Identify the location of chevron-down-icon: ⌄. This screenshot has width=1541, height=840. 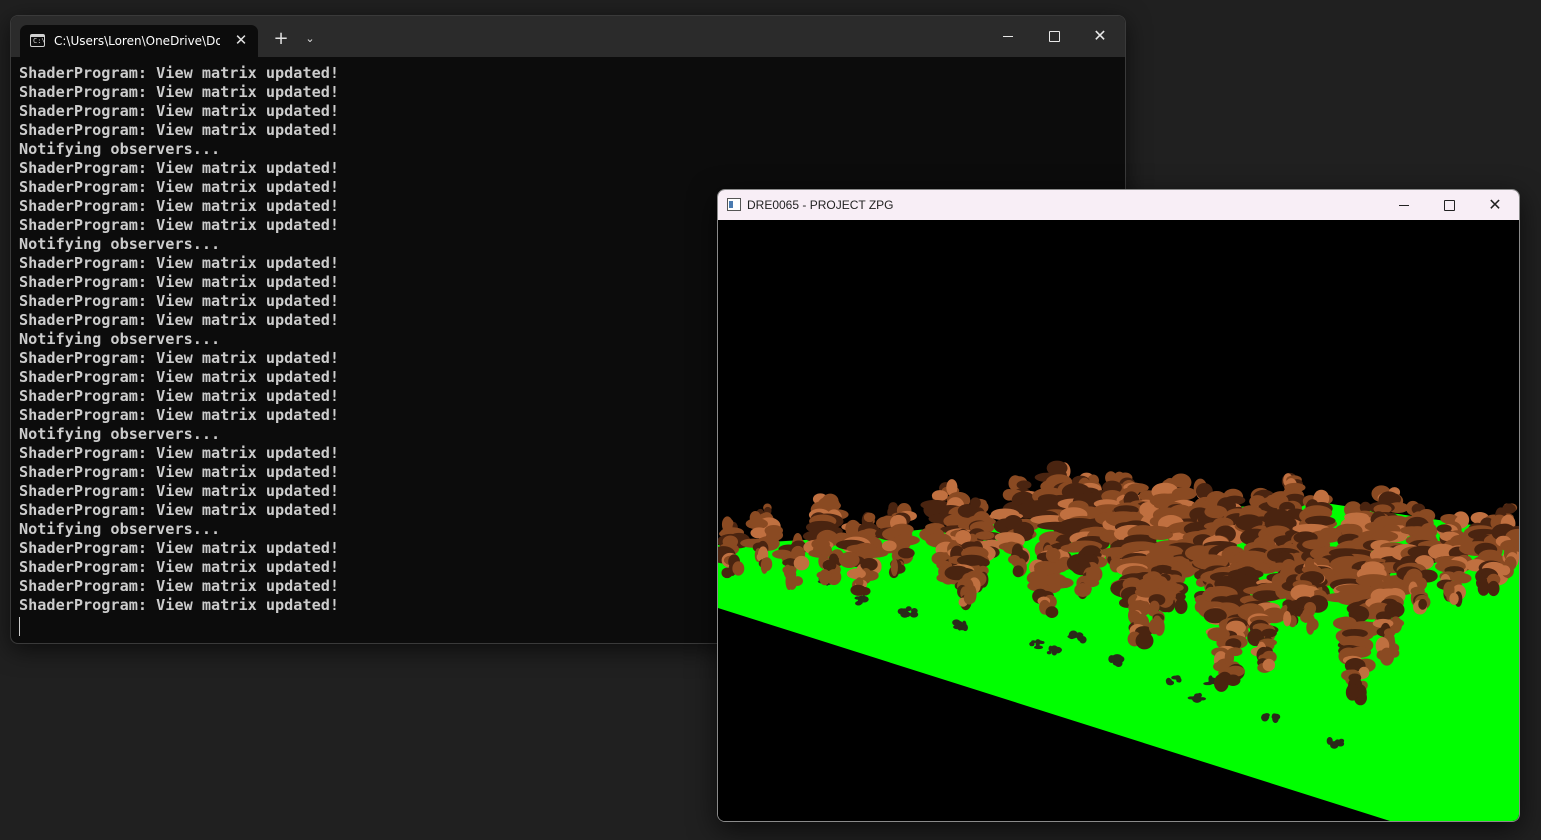
(310, 39).